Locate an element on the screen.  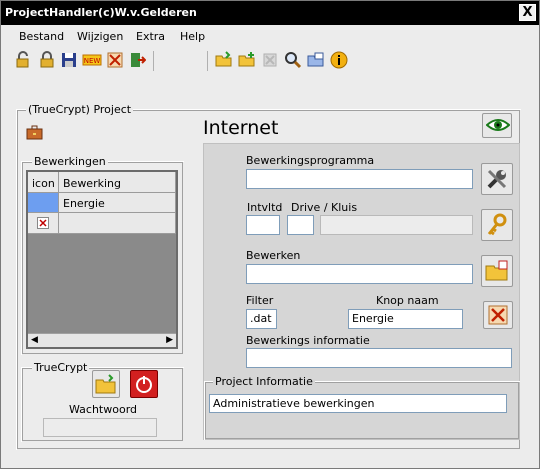
delete-row-icon is located at coordinates (43, 223).